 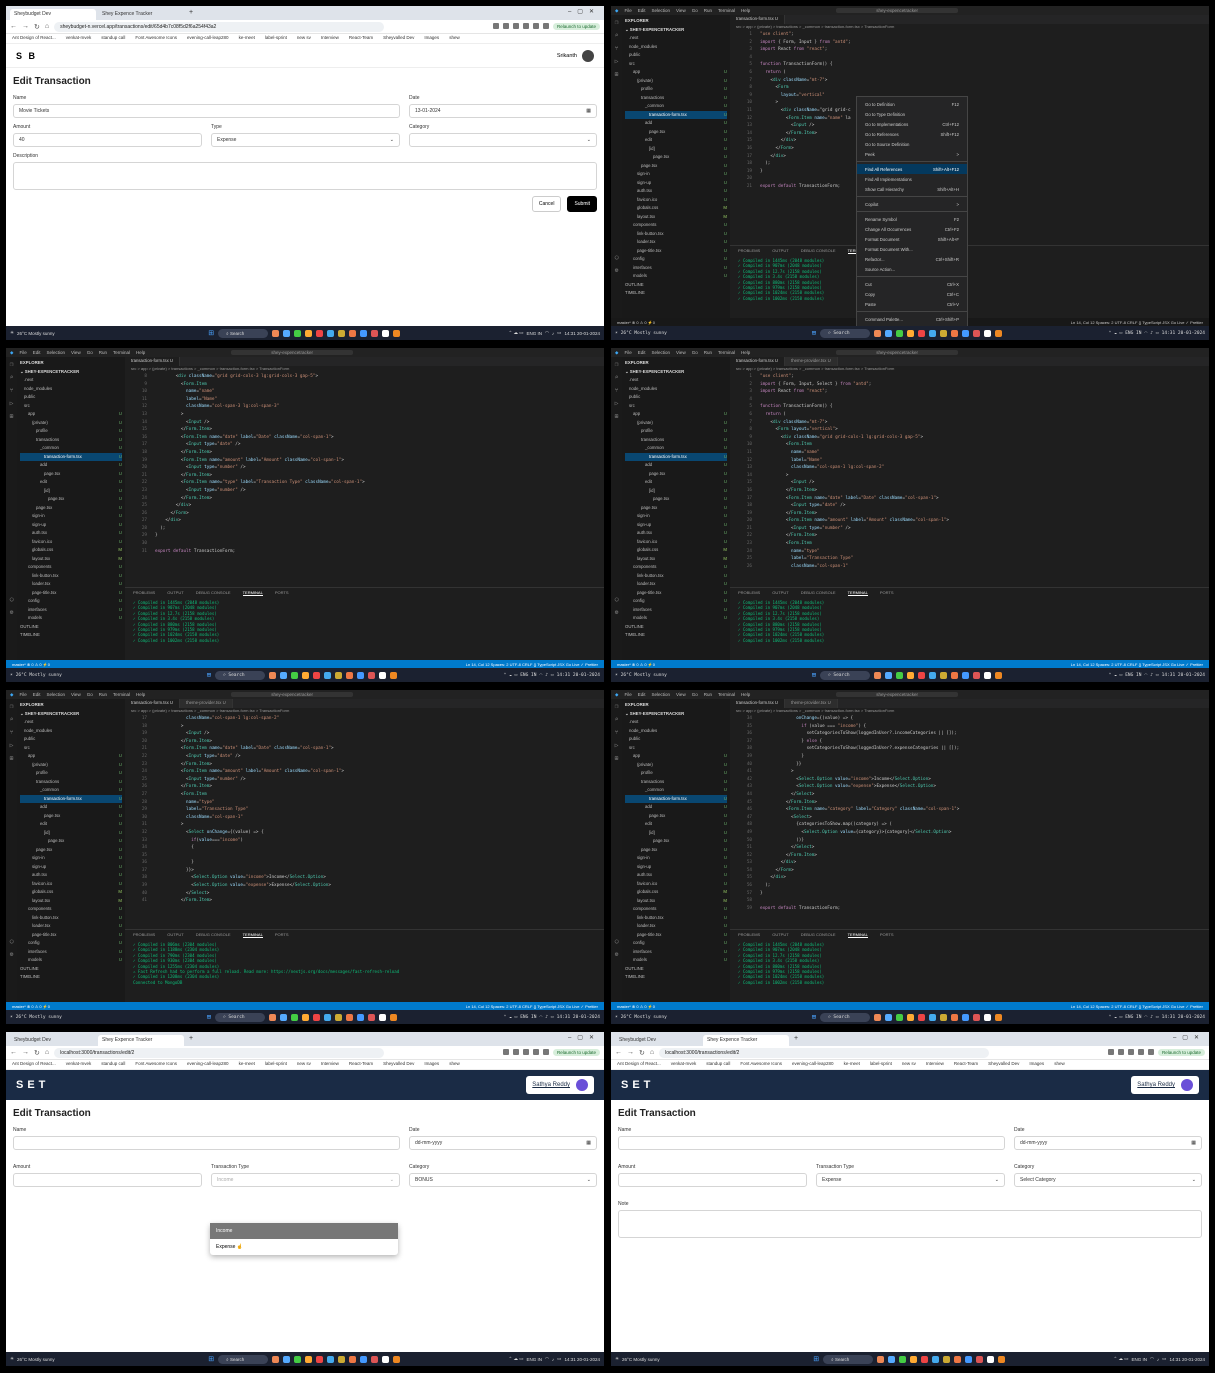 What do you see at coordinates (912, 304) in the screenshot?
I see `context-menu-item: Paste Ctrl+V` at bounding box center [912, 304].